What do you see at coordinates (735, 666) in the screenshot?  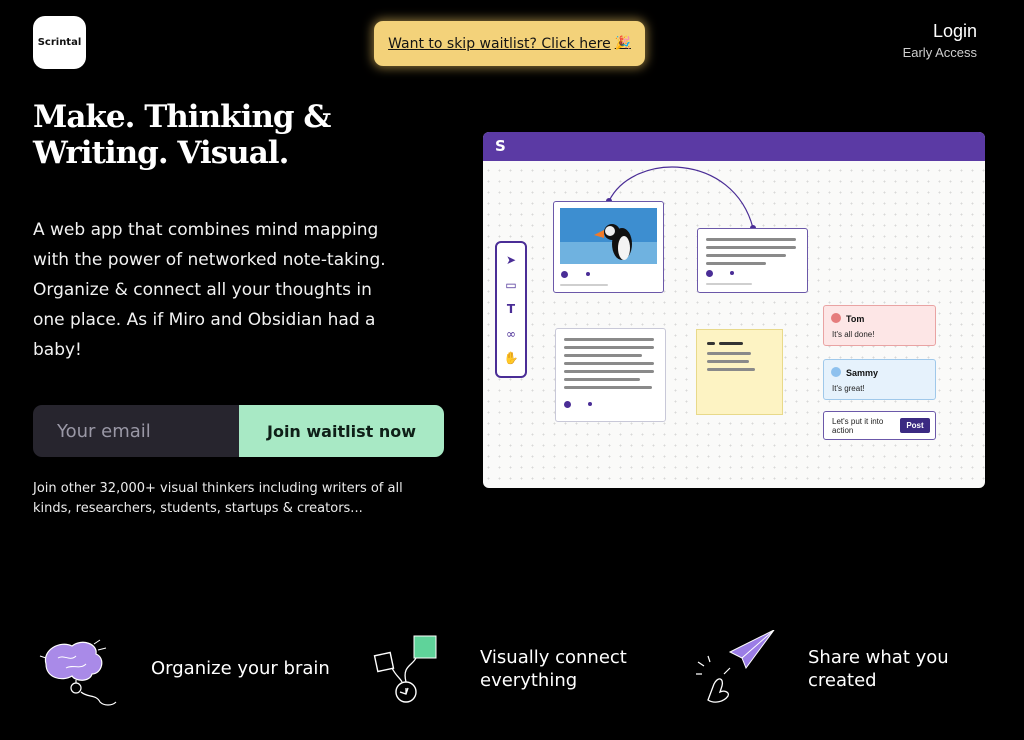 I see `paper-plane-icon` at bounding box center [735, 666].